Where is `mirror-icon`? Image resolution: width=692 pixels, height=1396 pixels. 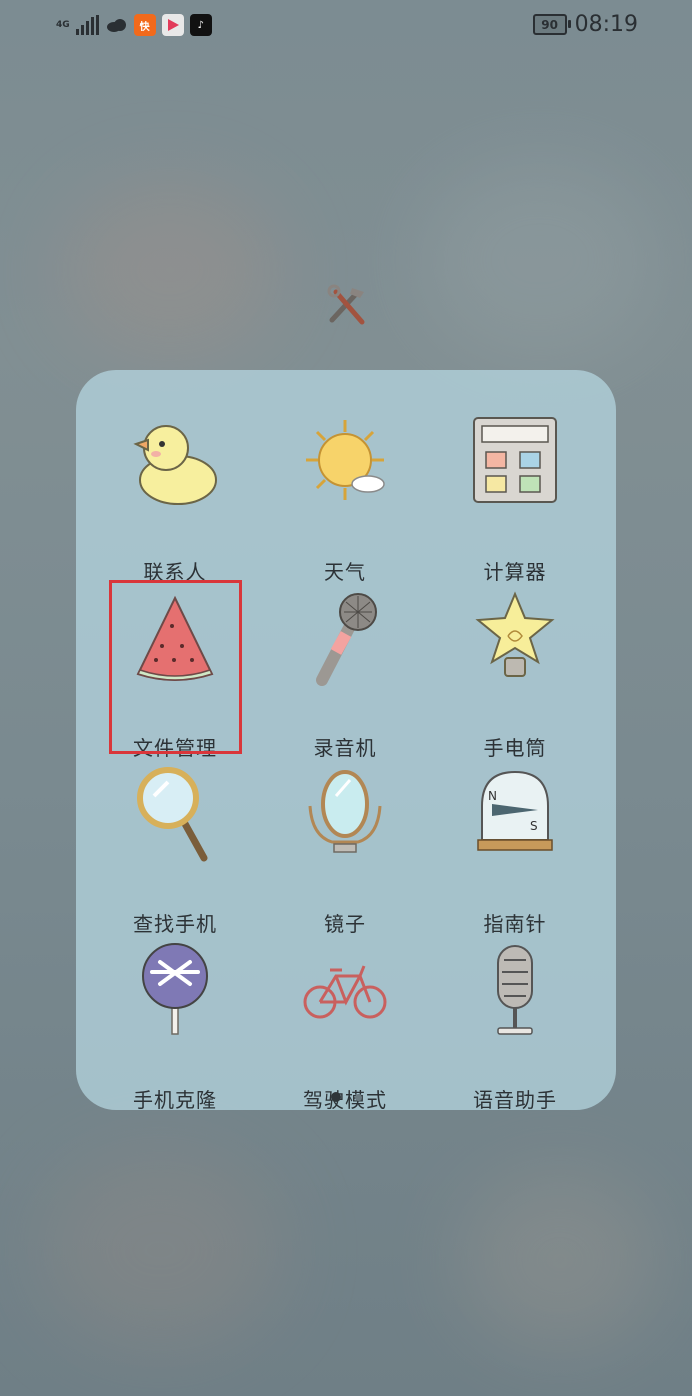
mirror-icon is located at coordinates (345, 811).